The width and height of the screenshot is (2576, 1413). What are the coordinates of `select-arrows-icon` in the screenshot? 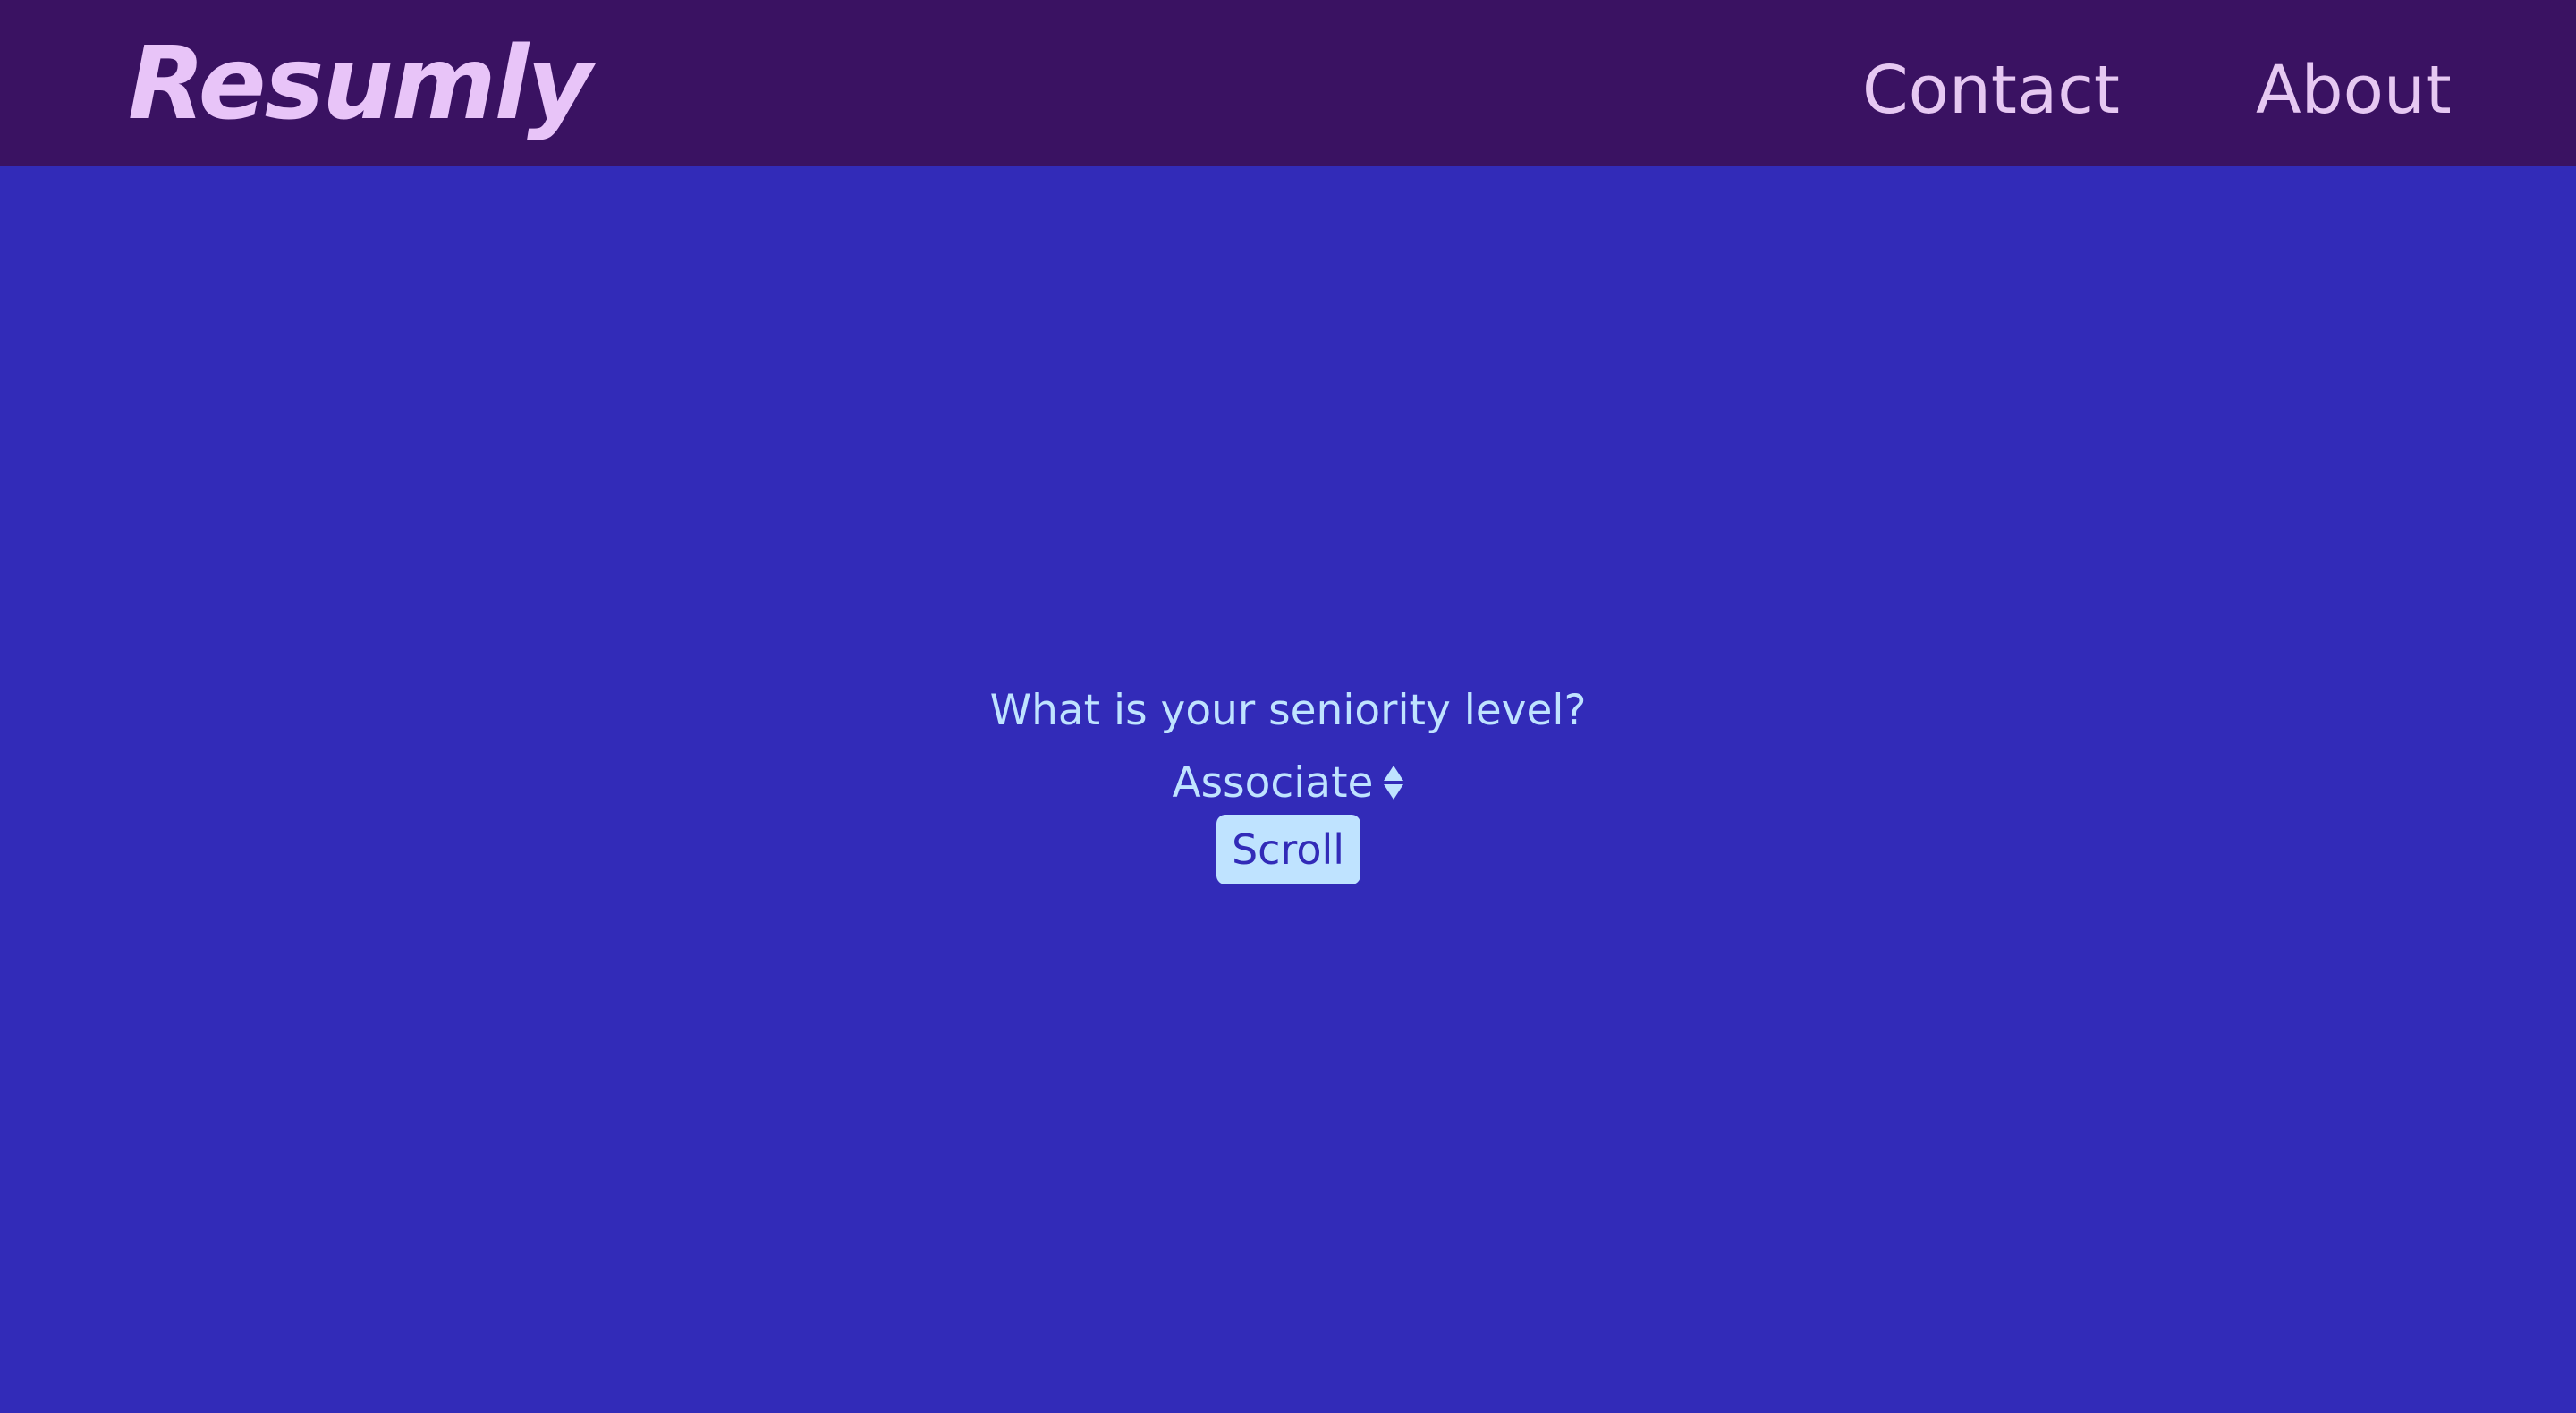 It's located at (1394, 783).